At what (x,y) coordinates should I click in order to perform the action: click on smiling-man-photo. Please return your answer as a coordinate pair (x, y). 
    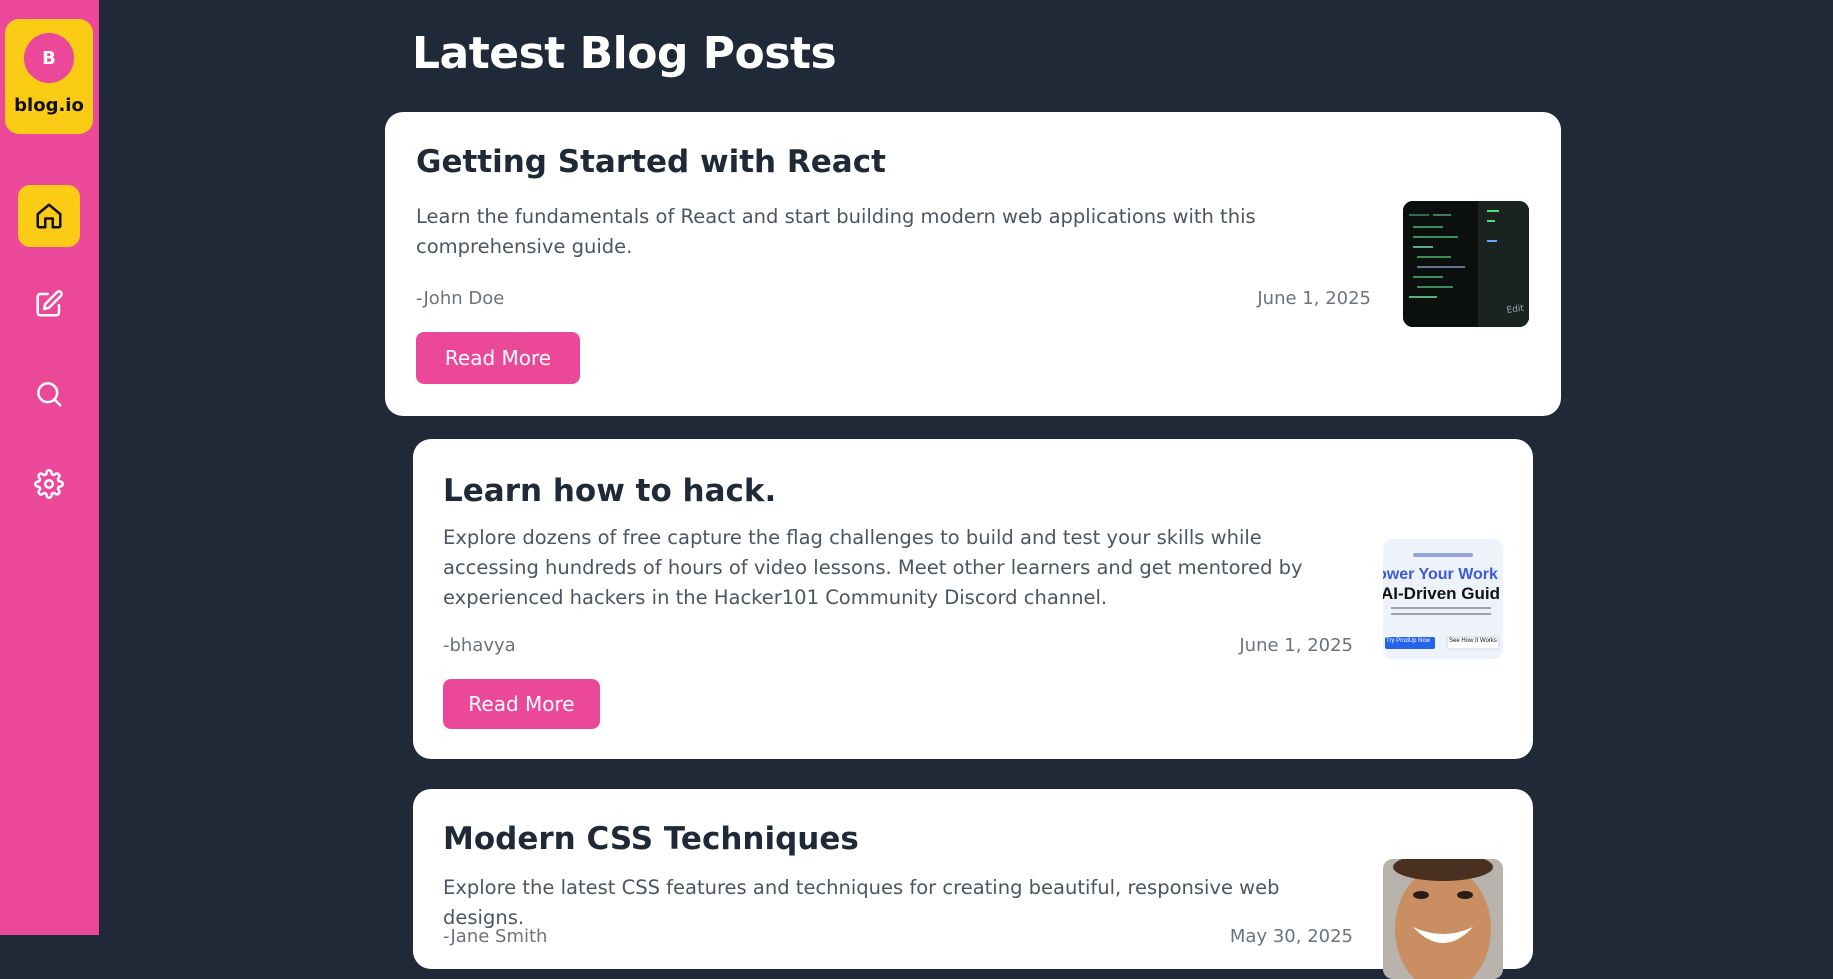
    Looking at the image, I should click on (1443, 919).